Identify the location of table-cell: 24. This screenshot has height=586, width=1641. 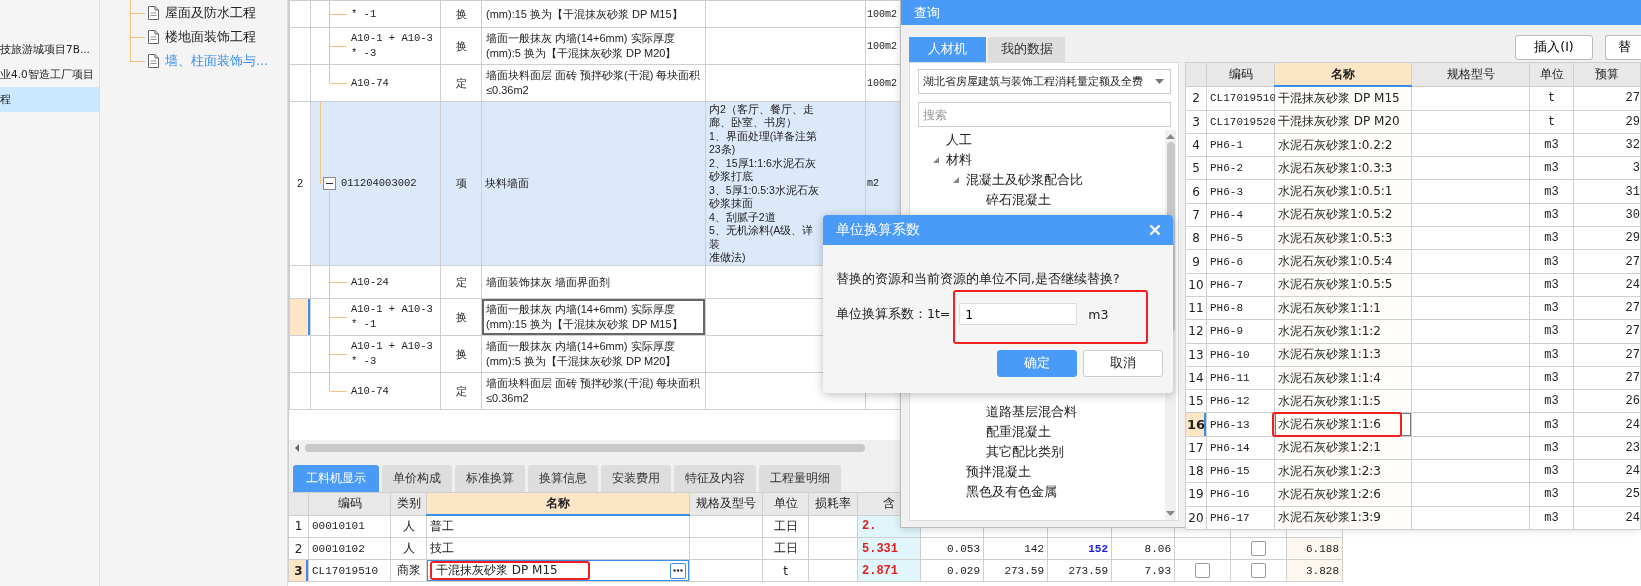
(1607, 518).